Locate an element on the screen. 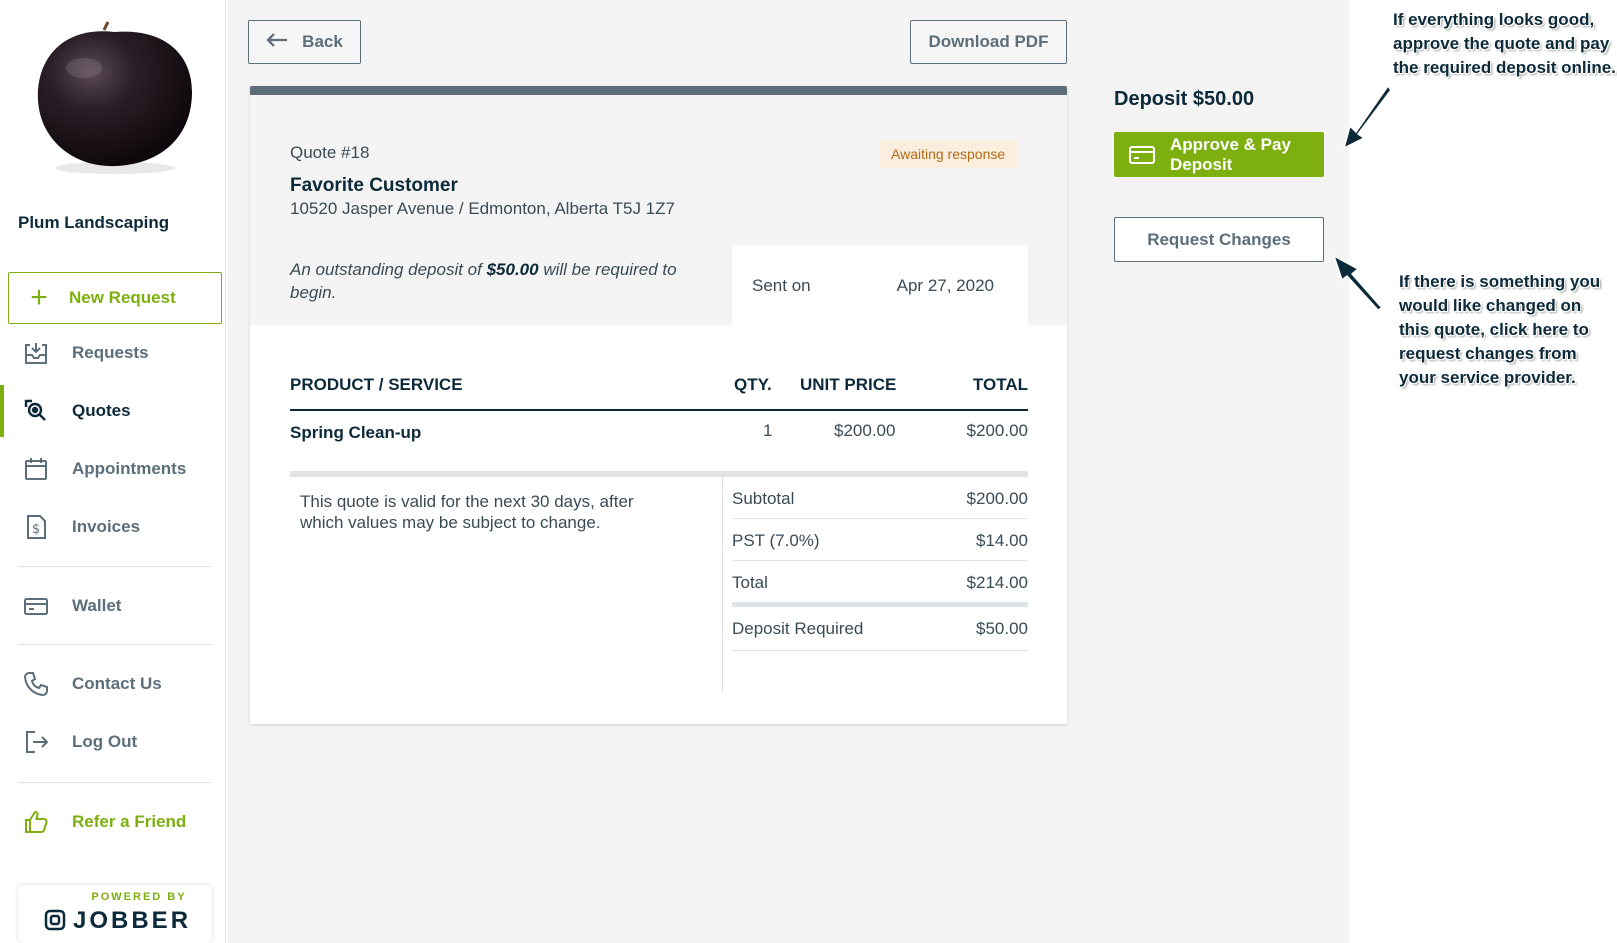  jobber-wordmark: JOBBER is located at coordinates (132, 920).